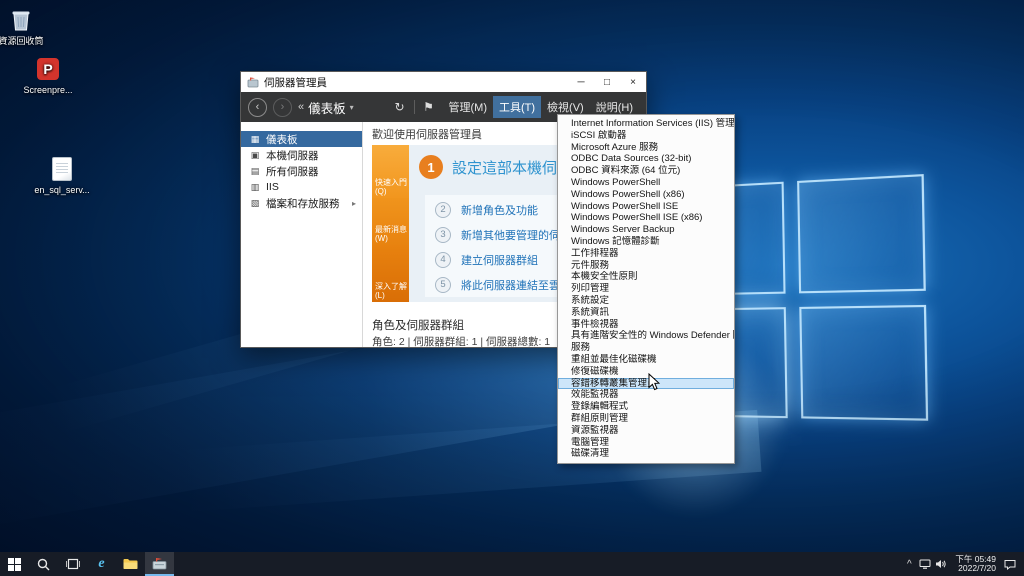  Describe the element at coordinates (400, 107) in the screenshot. I see `refresh-icon: ↻` at that location.